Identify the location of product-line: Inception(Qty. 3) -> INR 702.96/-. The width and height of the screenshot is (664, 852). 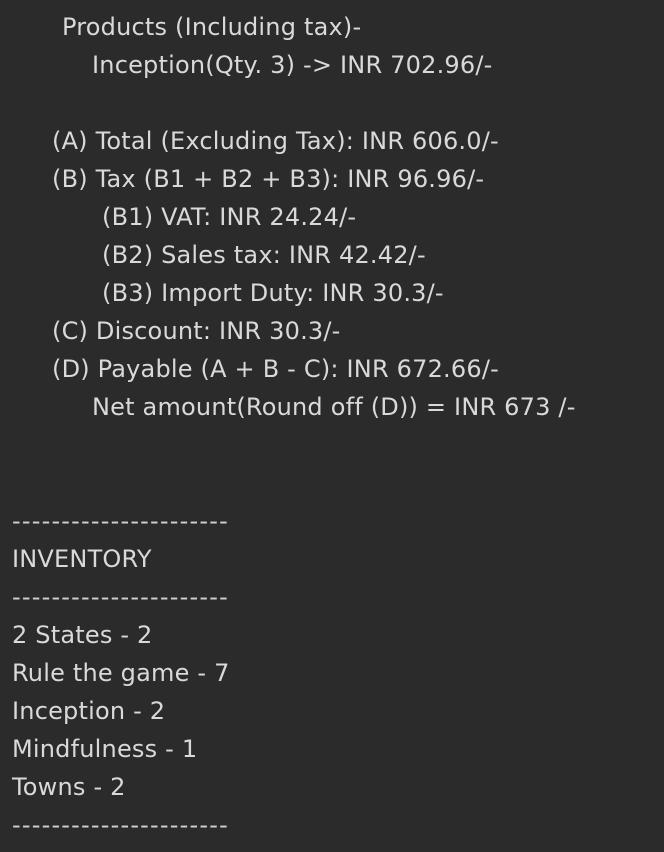
(292, 65).